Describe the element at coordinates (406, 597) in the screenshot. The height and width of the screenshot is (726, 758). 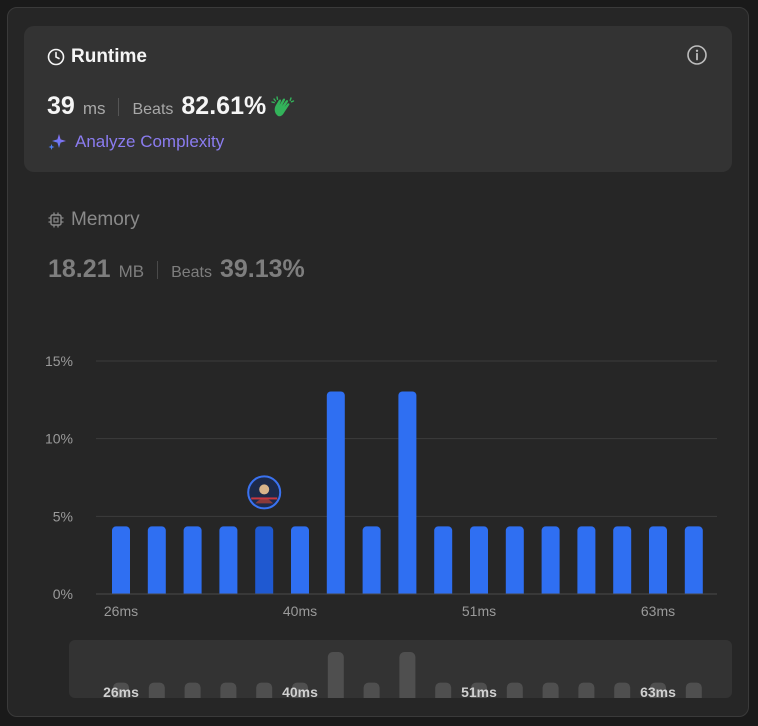
I see `baseline-mask` at that location.